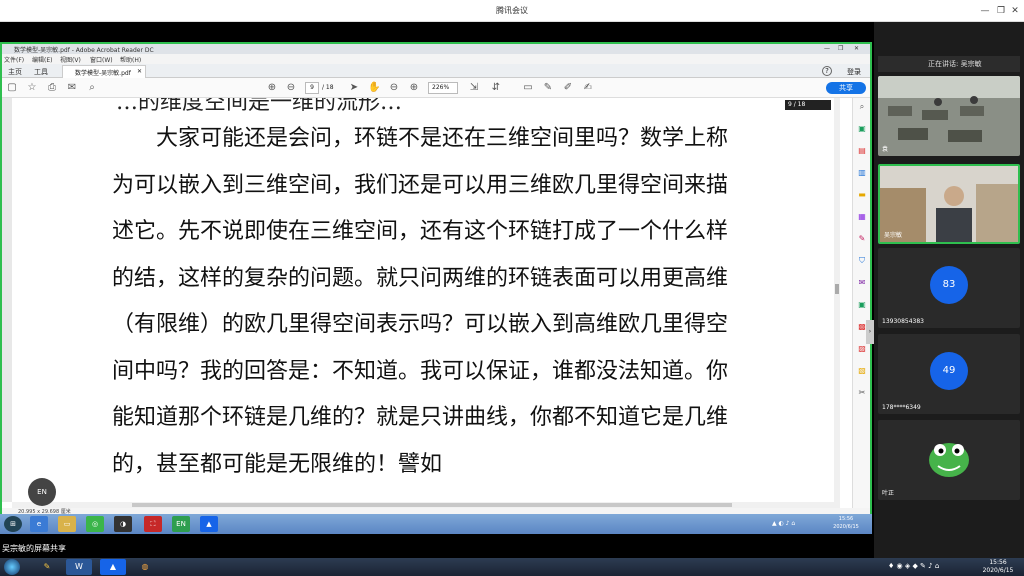  I want to click on mascot-avatar-icon, so click(949, 460).